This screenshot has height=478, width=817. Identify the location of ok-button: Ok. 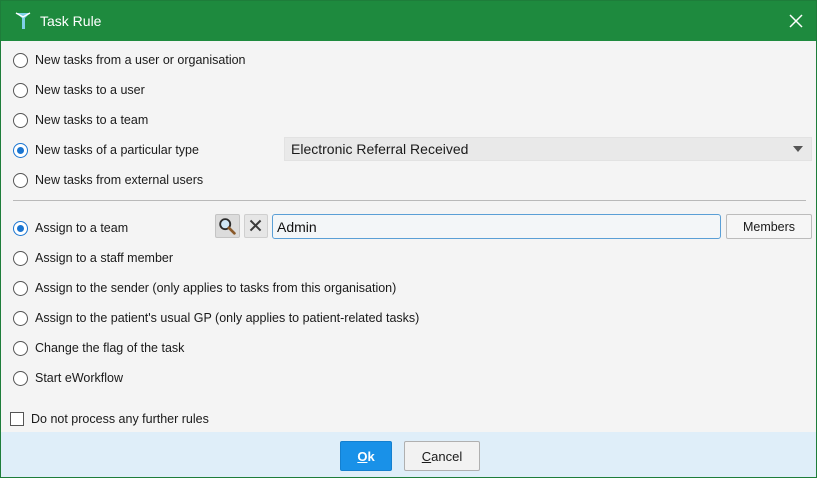
(366, 456).